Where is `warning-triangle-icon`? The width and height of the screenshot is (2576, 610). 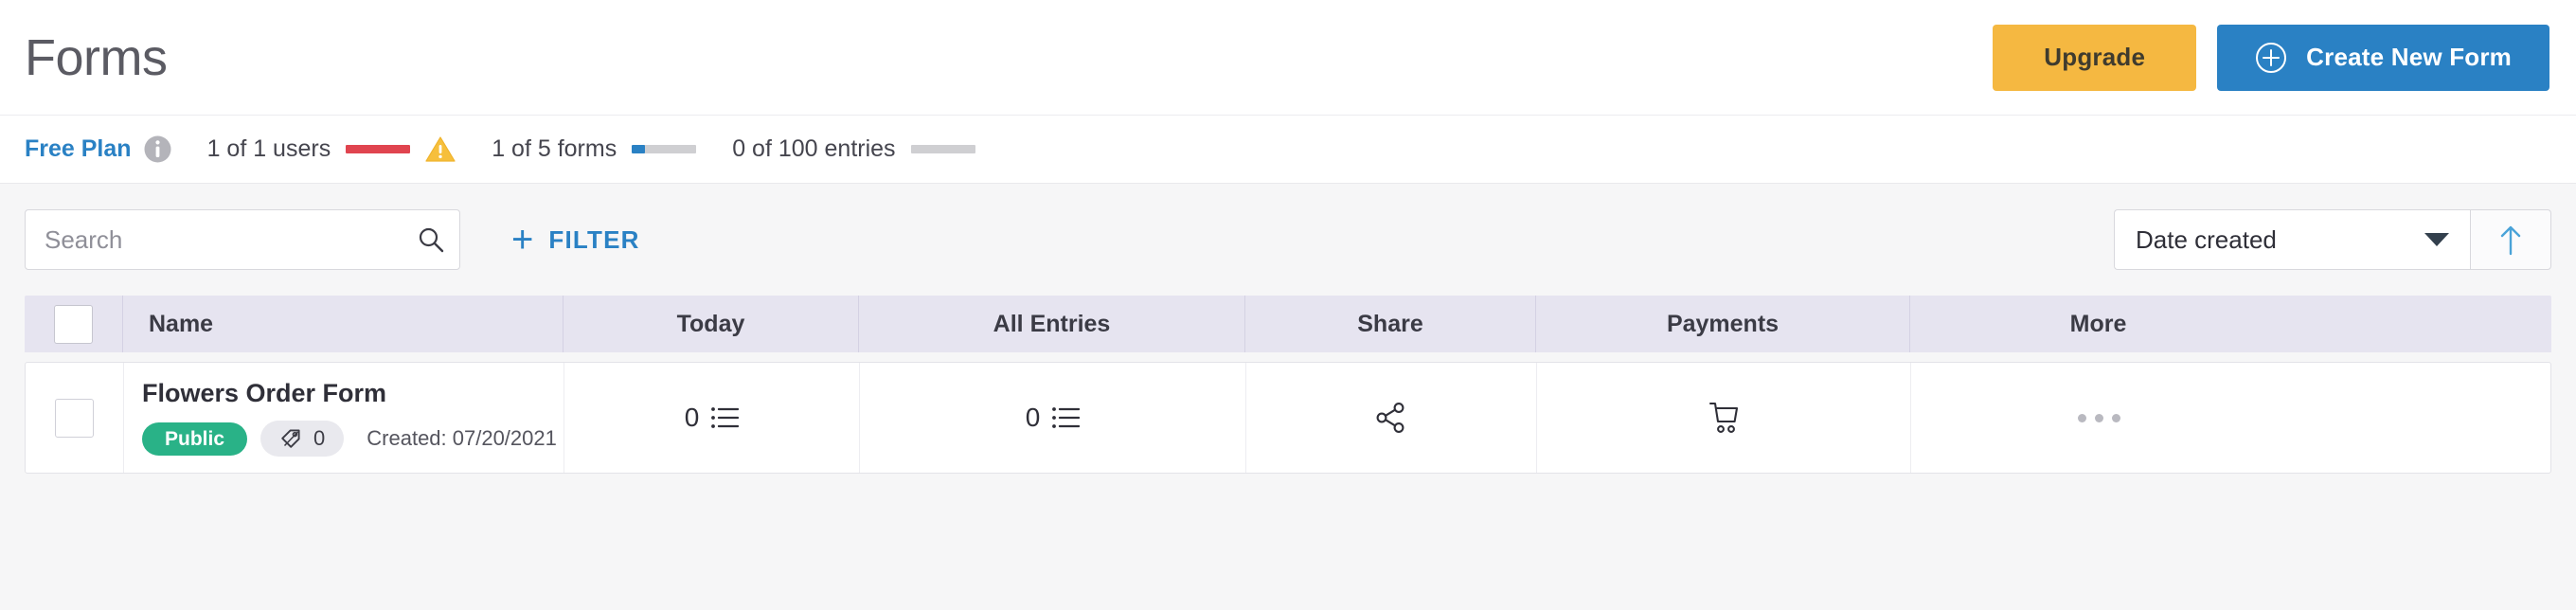
warning-triangle-icon is located at coordinates (440, 149).